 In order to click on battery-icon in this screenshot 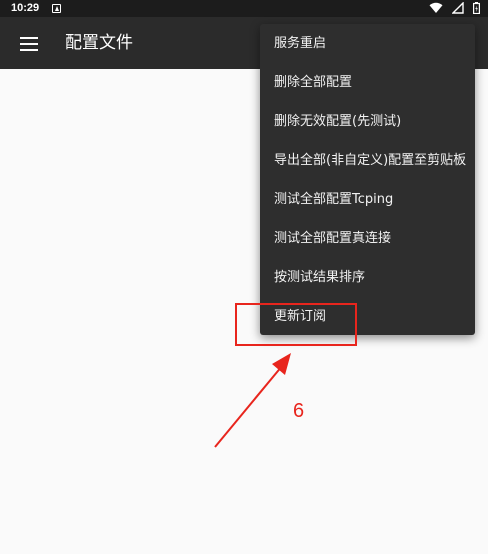, I will do `click(476, 8)`.